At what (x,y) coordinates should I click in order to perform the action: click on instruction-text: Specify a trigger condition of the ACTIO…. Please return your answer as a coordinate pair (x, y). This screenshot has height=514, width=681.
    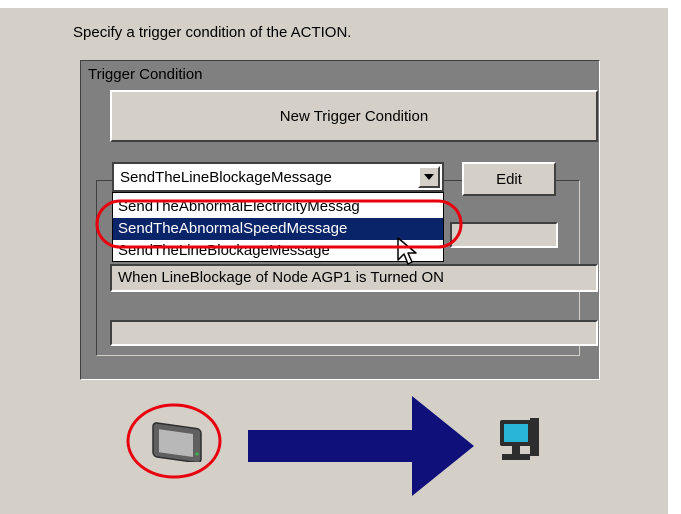
    Looking at the image, I should click on (212, 32).